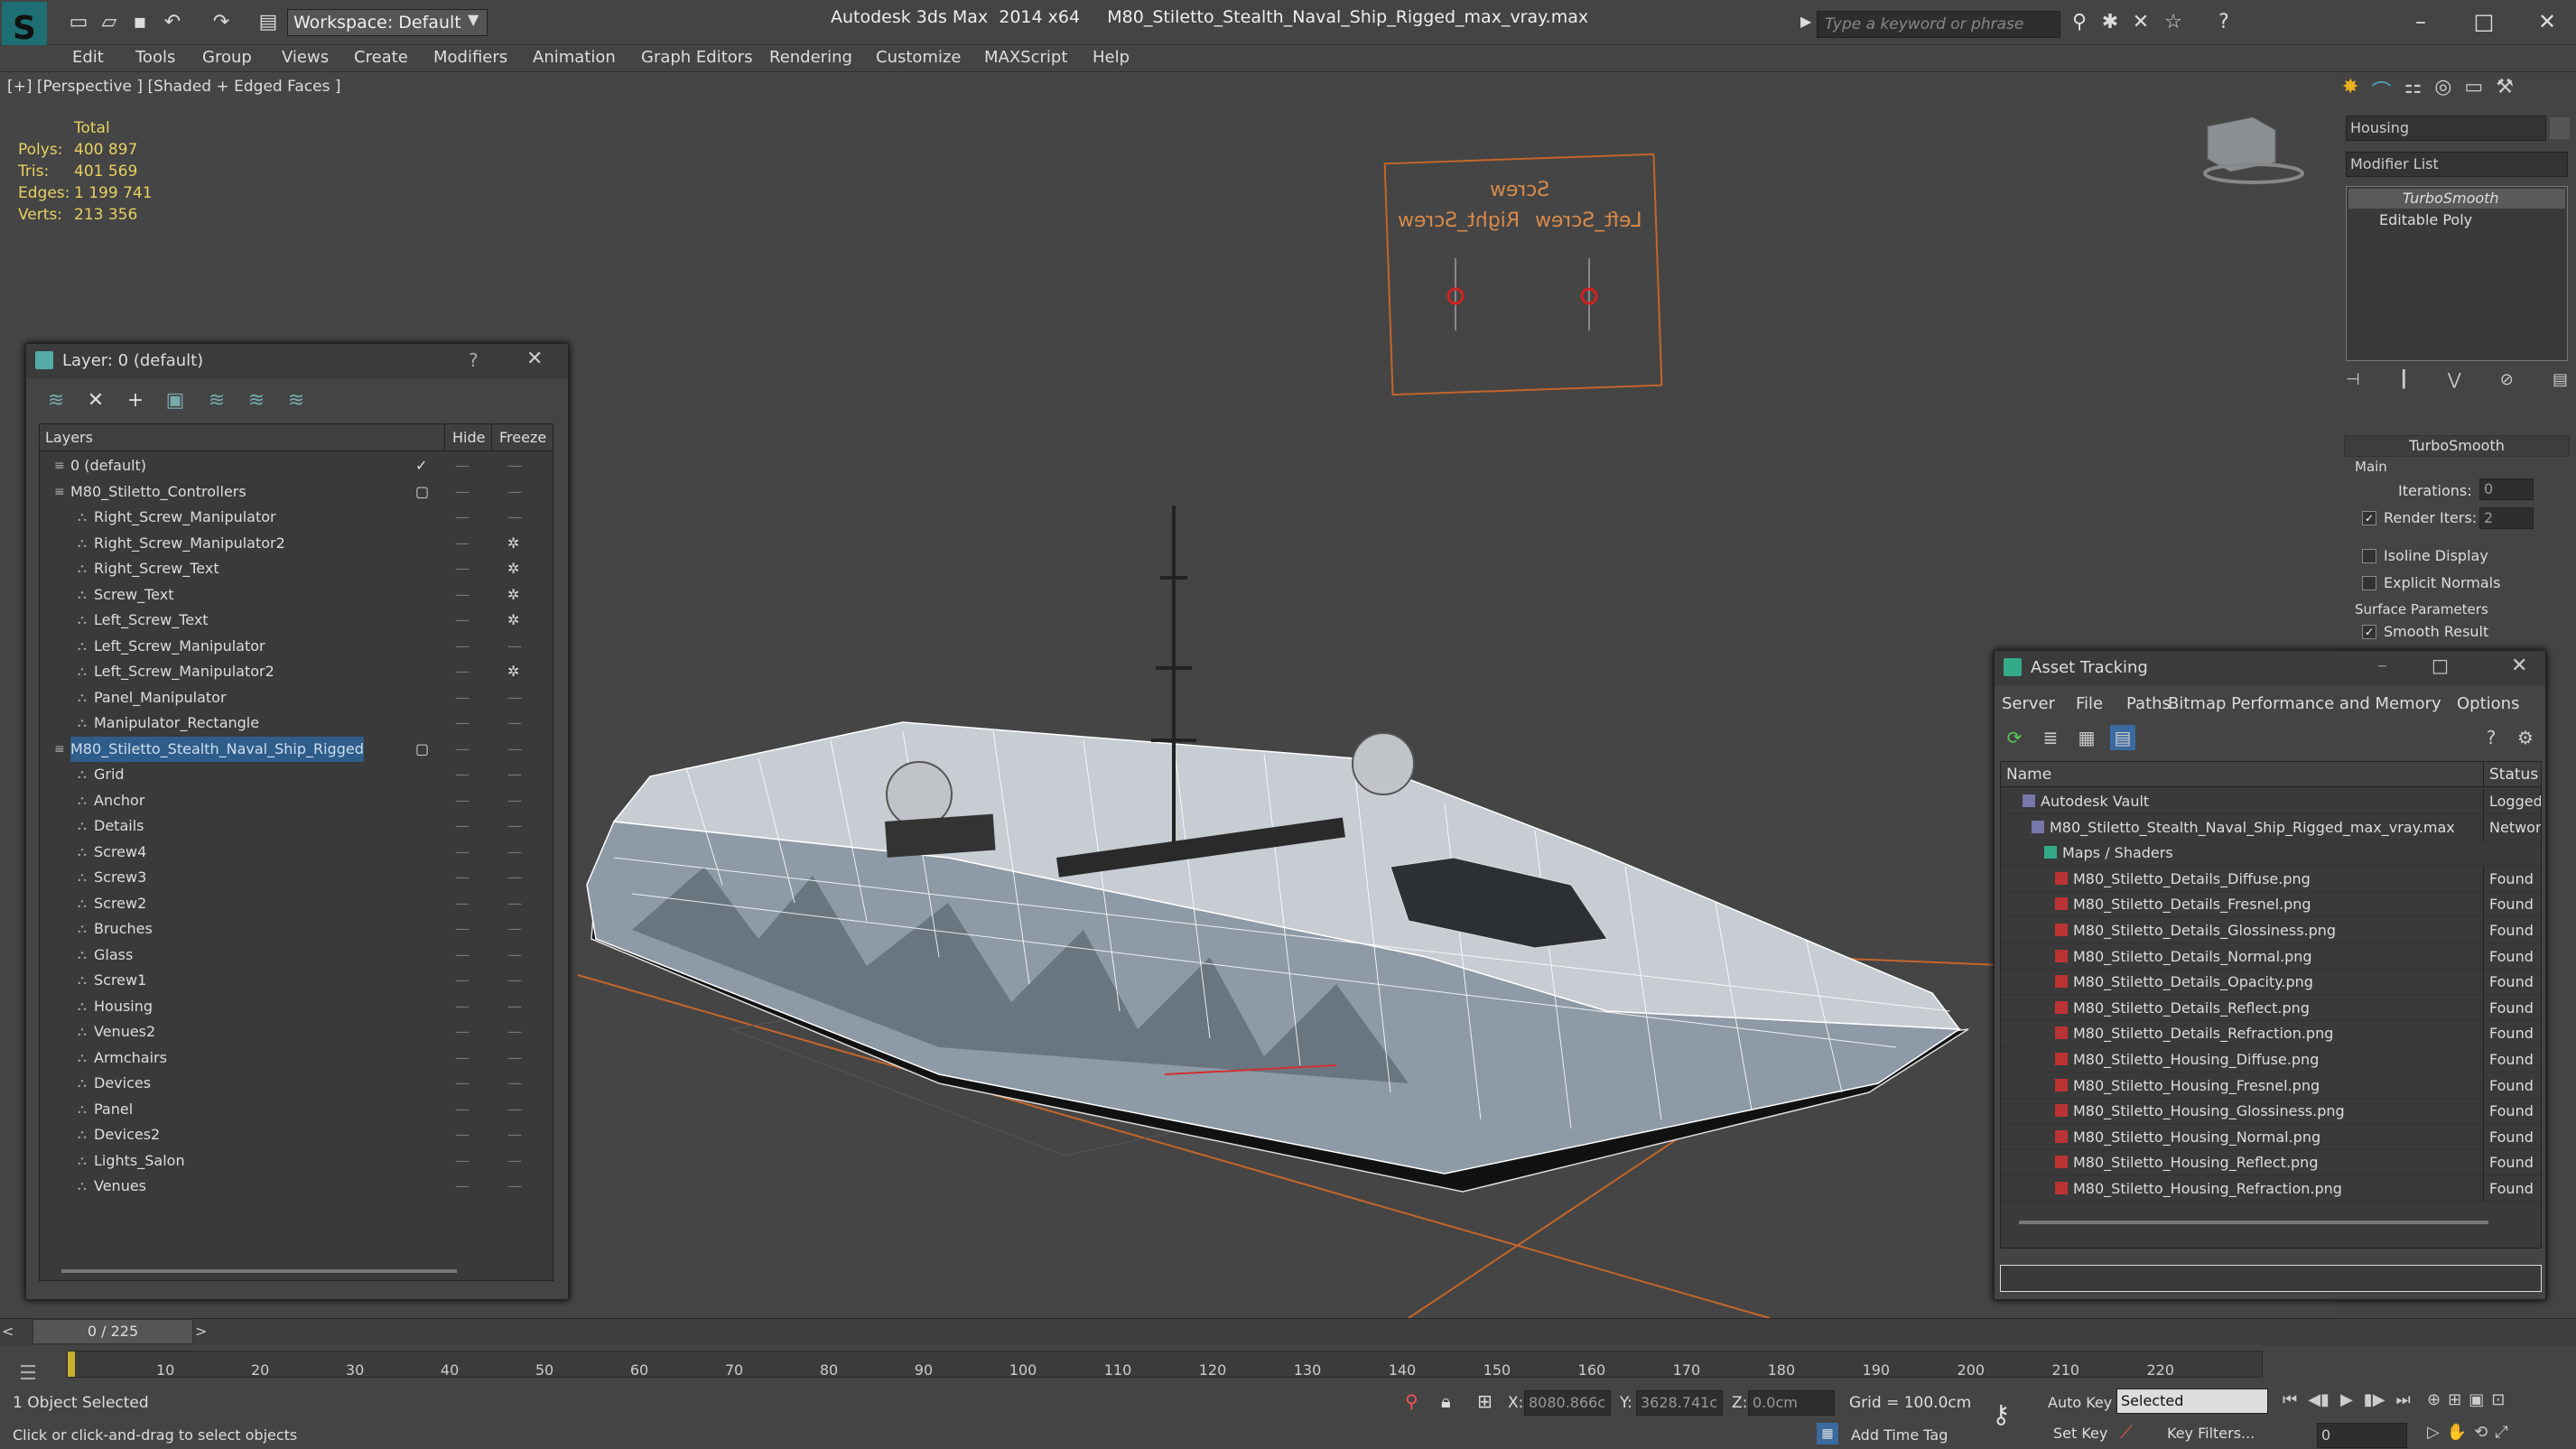  What do you see at coordinates (296, 980) in the screenshot?
I see `layer-row: ⛬ Screw1 — —` at bounding box center [296, 980].